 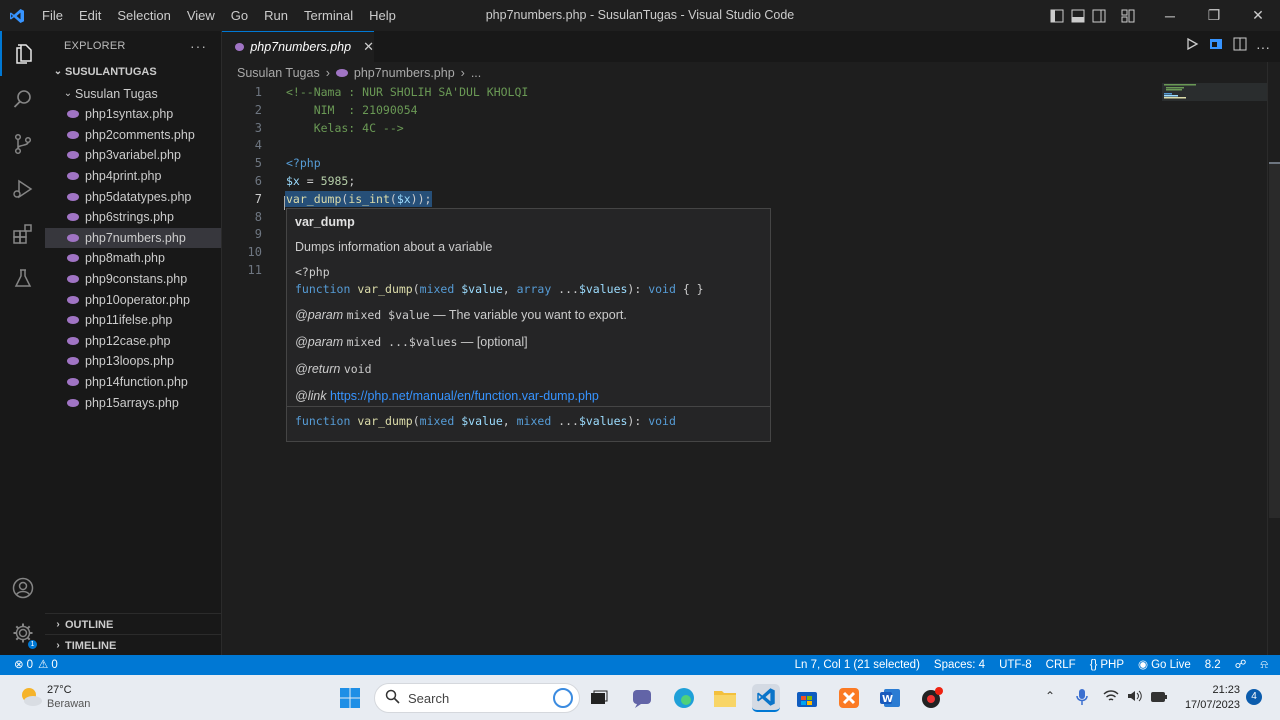 What do you see at coordinates (239, 15) in the screenshot?
I see `menu-go: Go` at bounding box center [239, 15].